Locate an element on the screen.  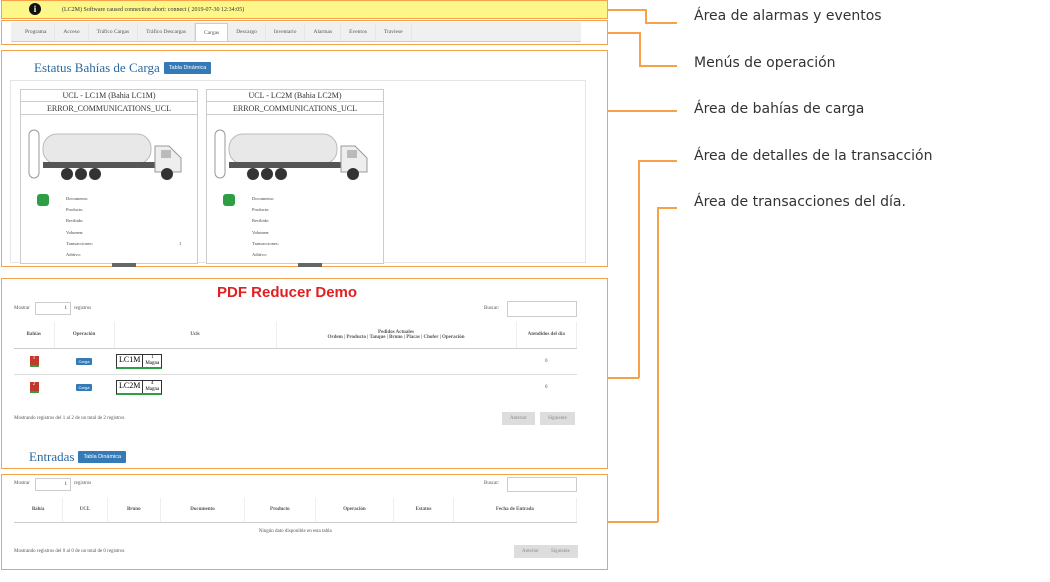
transacciones-value: 1 is located at coordinates (180, 243).